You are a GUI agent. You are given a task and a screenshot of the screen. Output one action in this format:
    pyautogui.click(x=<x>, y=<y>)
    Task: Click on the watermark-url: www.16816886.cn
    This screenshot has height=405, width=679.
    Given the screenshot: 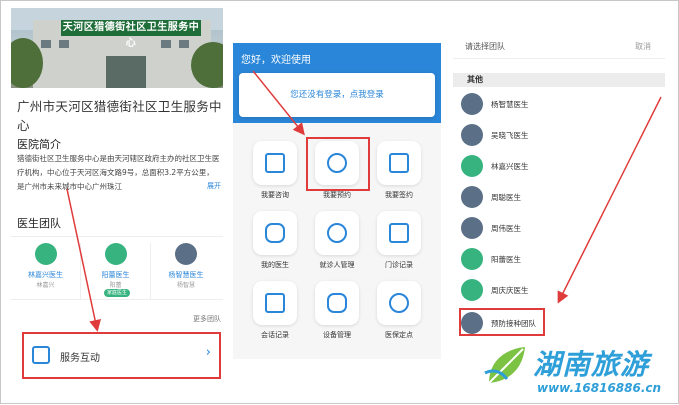 What is the action you would take?
    pyautogui.click(x=599, y=388)
    